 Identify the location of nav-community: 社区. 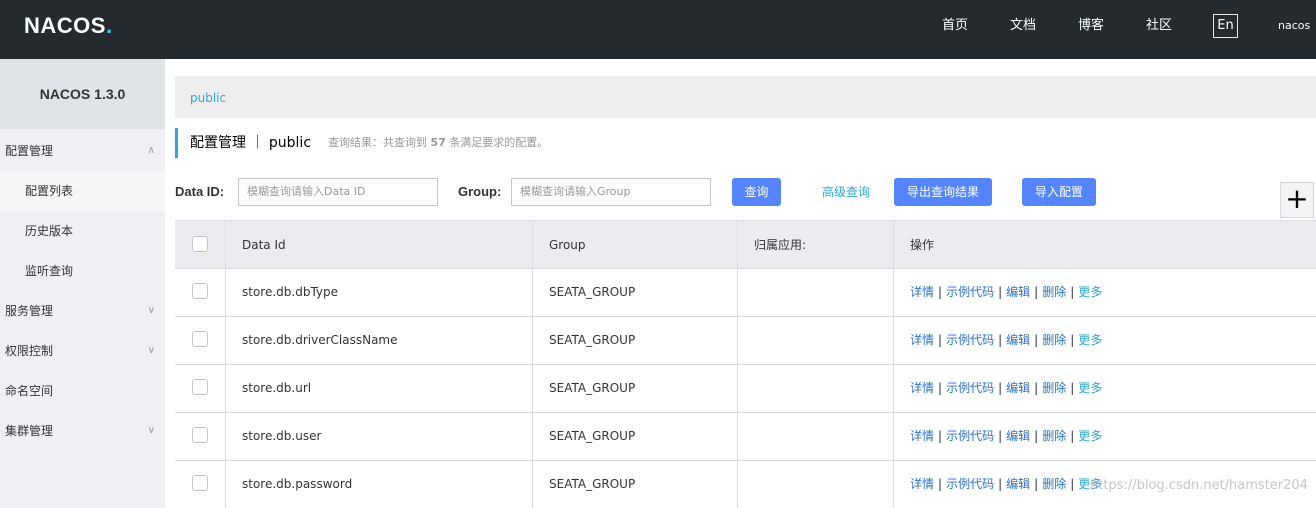
(1159, 26).